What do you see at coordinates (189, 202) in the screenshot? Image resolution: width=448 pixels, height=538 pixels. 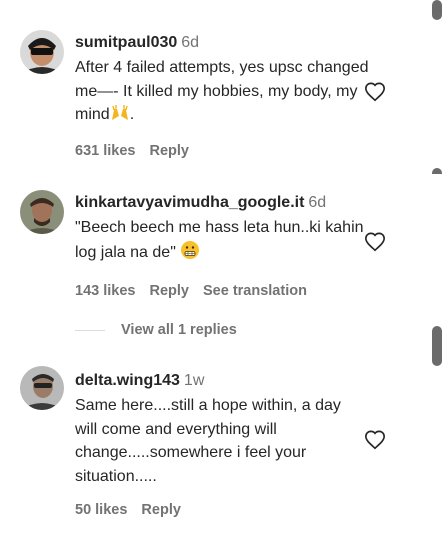 I see `username: kinkartavyavimudha_google.it` at bounding box center [189, 202].